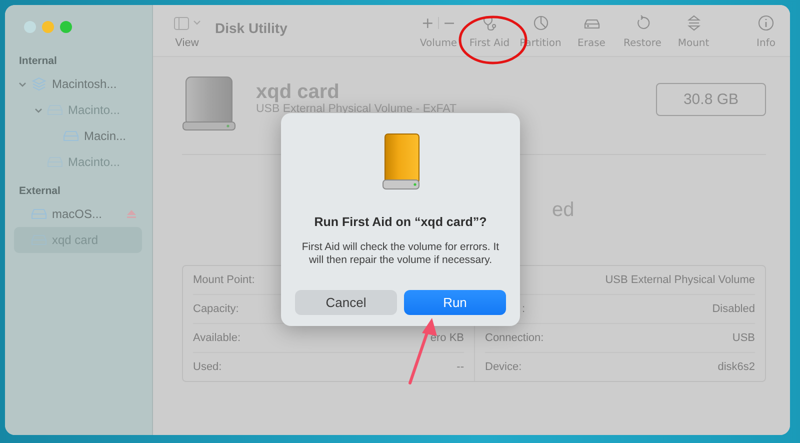 The height and width of the screenshot is (443, 800). Describe the element at coordinates (40, 191) in the screenshot. I see `section-header: External` at that location.